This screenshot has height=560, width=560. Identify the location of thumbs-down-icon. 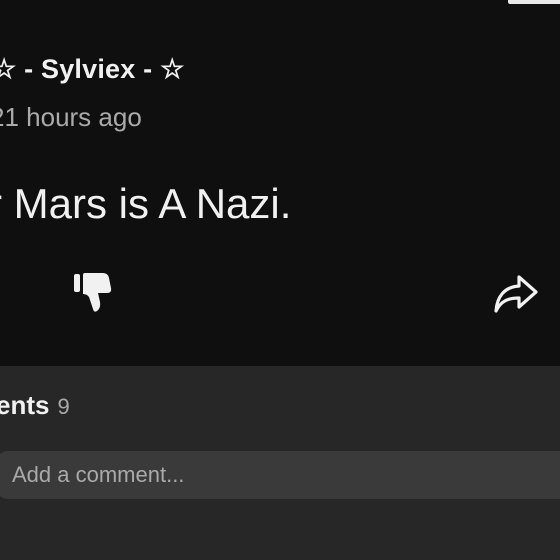
(93, 292).